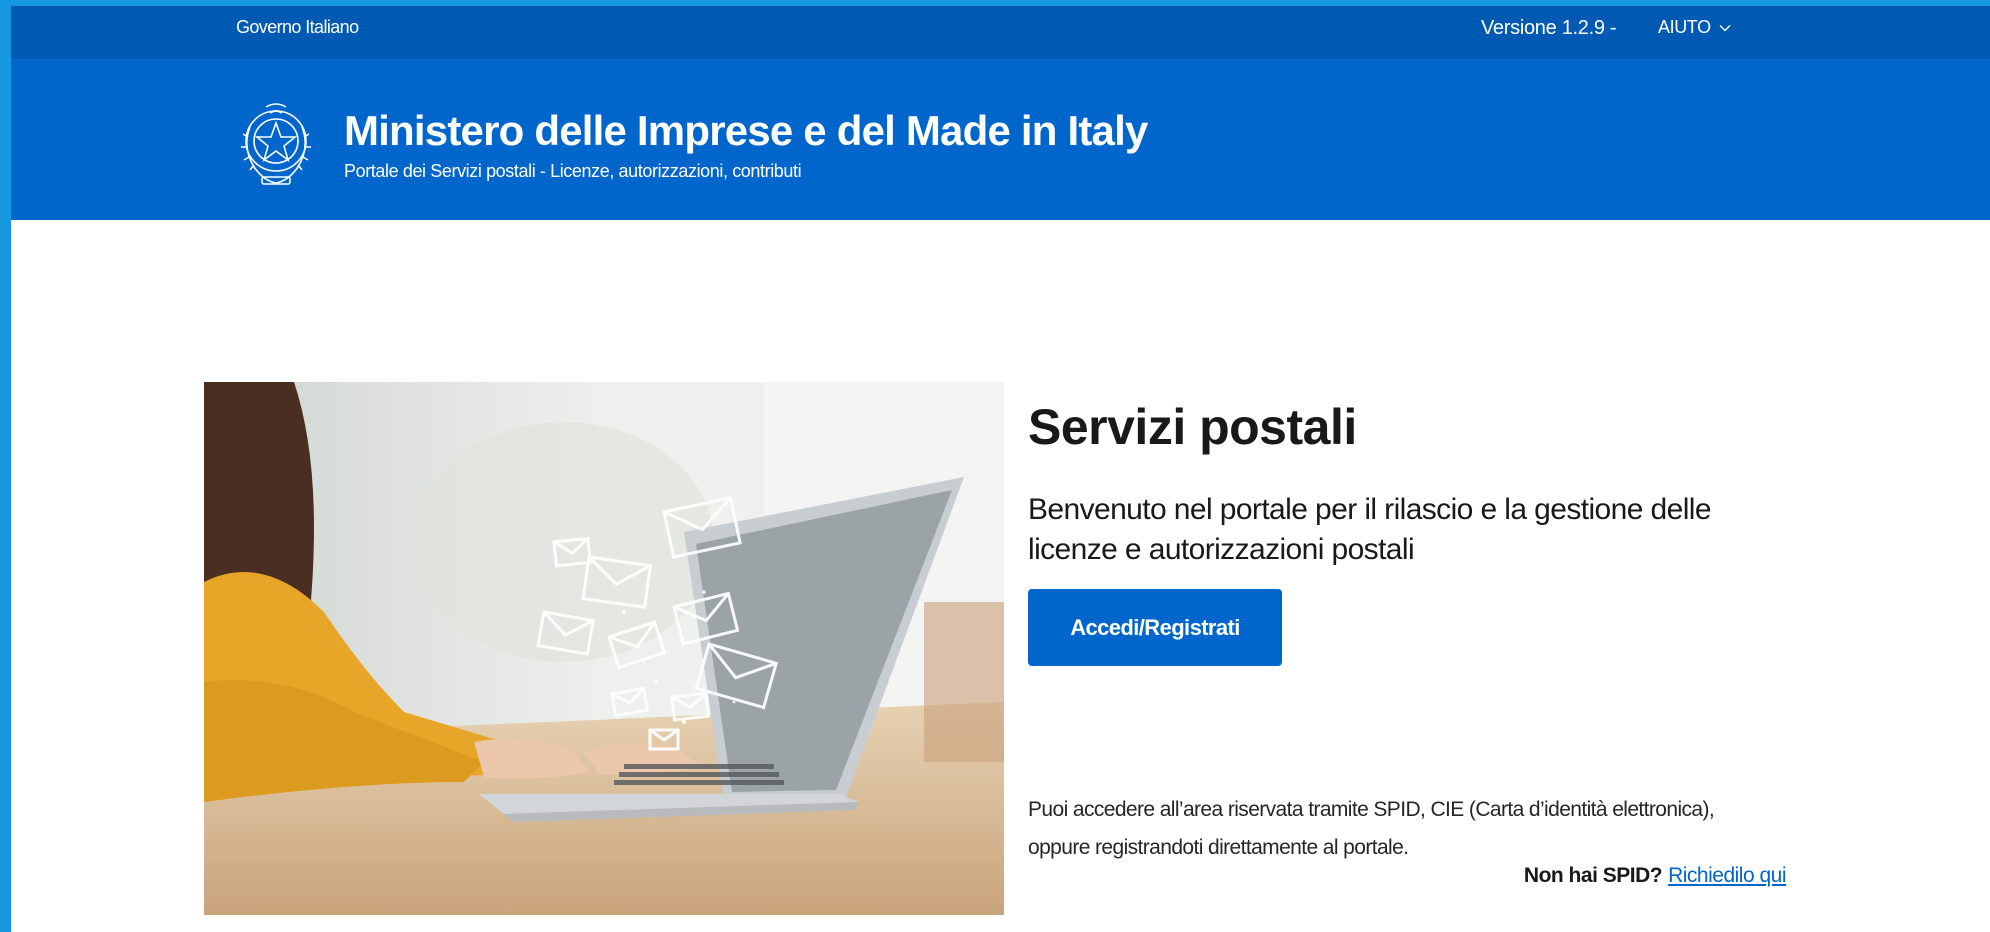  What do you see at coordinates (1155, 627) in the screenshot?
I see `login-register-button: Accedi/Registrati` at bounding box center [1155, 627].